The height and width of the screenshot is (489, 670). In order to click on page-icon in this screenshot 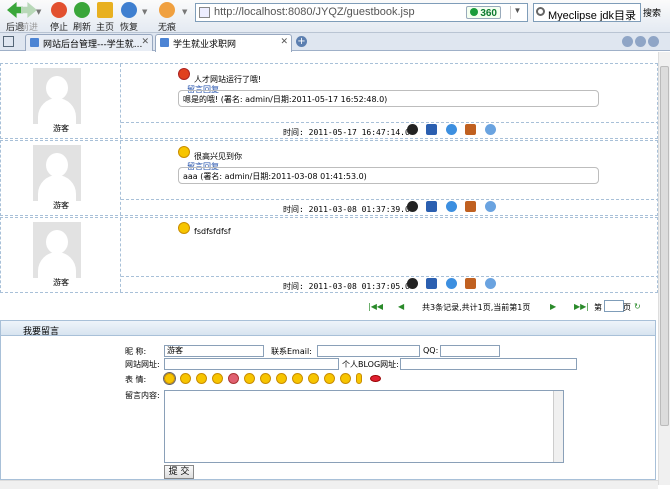, I will do `click(204, 12)`.